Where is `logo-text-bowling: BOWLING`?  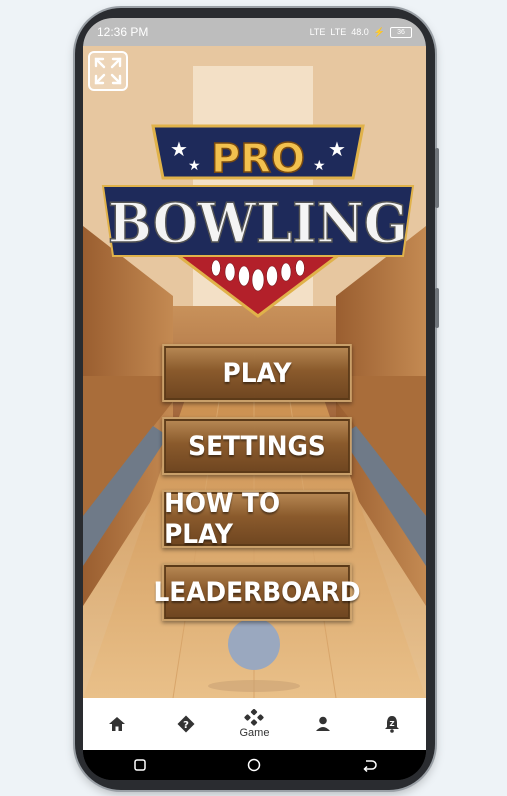 logo-text-bowling: BOWLING is located at coordinates (258, 223).